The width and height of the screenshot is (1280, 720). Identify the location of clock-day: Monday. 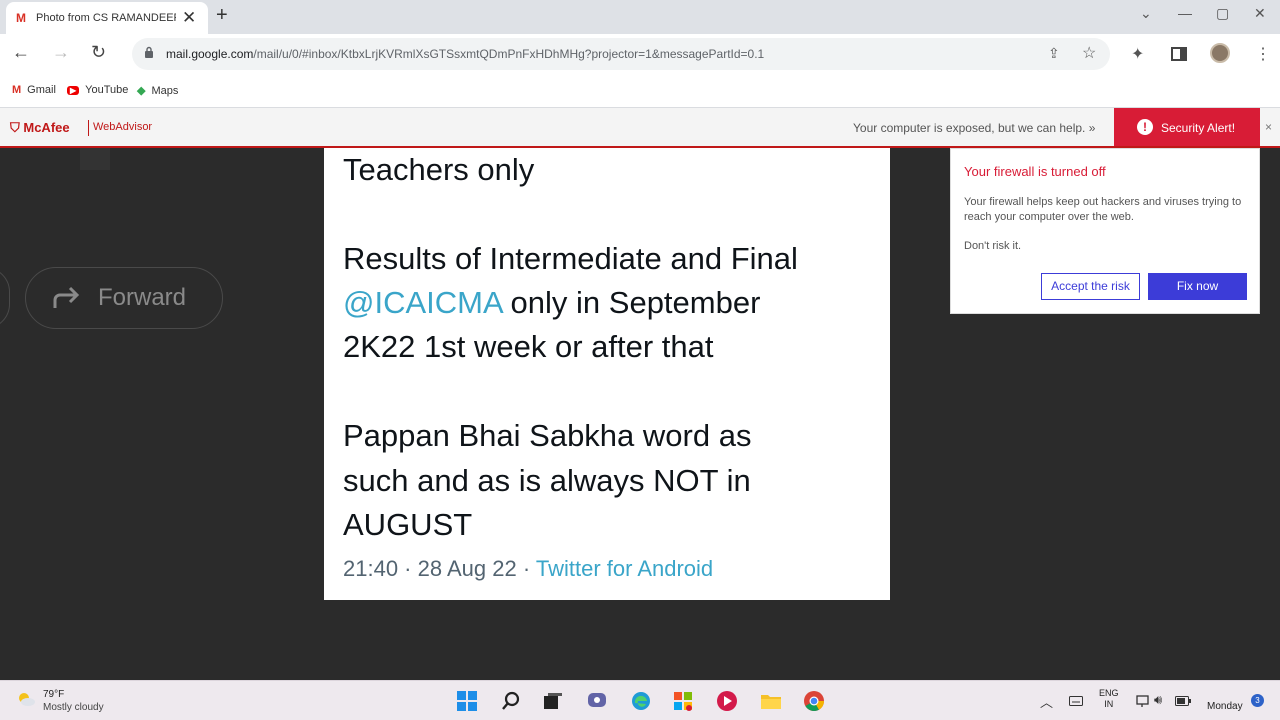
(1225, 706).